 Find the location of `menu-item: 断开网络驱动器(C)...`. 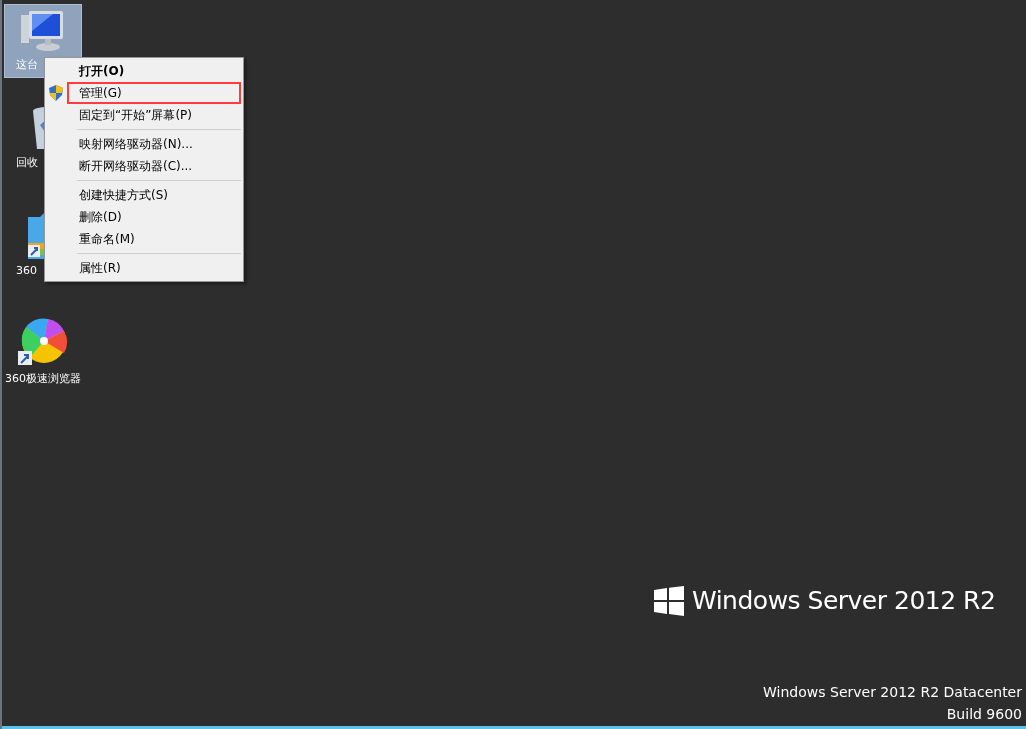

menu-item: 断开网络驱动器(C)... is located at coordinates (154, 166).